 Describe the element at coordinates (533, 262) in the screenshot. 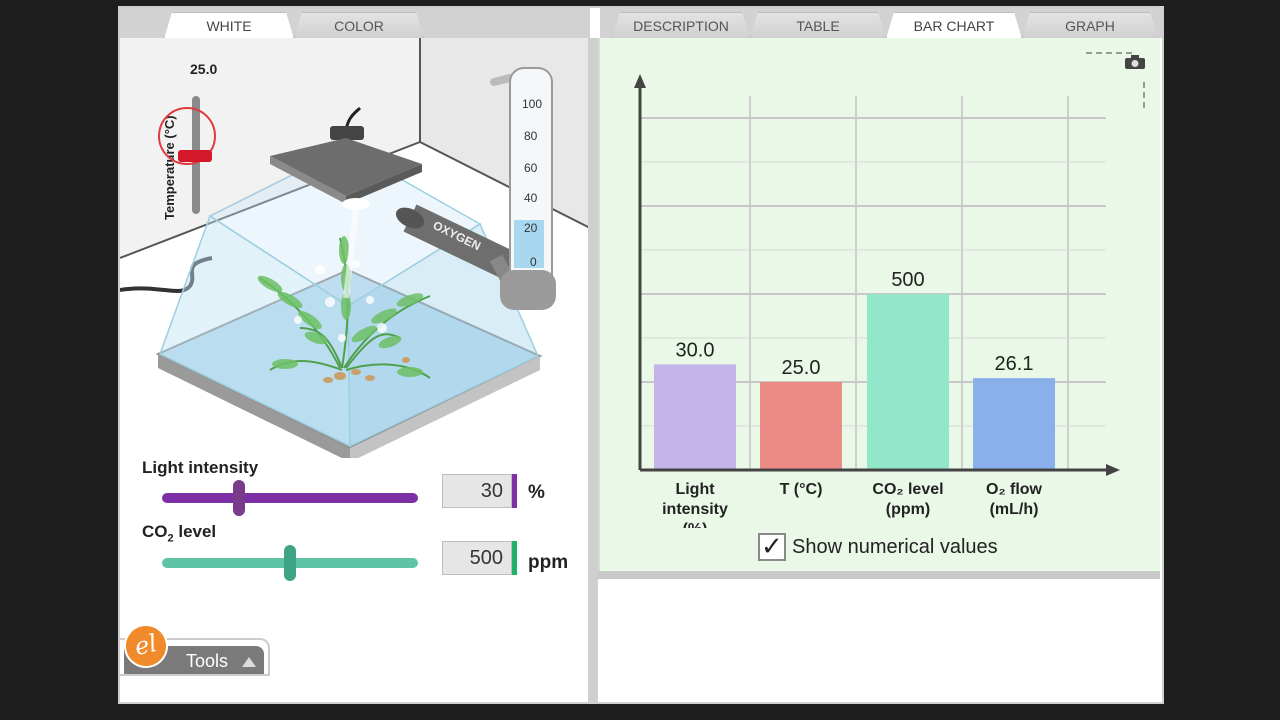

I see `svg-text: 0` at that location.